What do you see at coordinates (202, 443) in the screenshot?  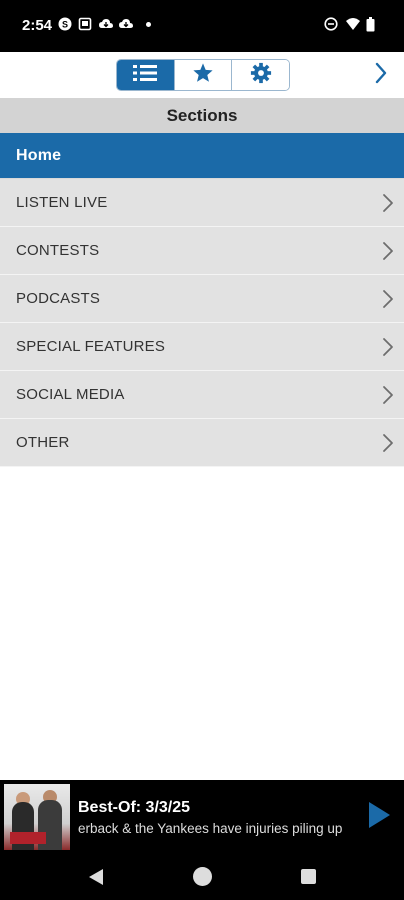 I see `section-item-other: OTHER` at bounding box center [202, 443].